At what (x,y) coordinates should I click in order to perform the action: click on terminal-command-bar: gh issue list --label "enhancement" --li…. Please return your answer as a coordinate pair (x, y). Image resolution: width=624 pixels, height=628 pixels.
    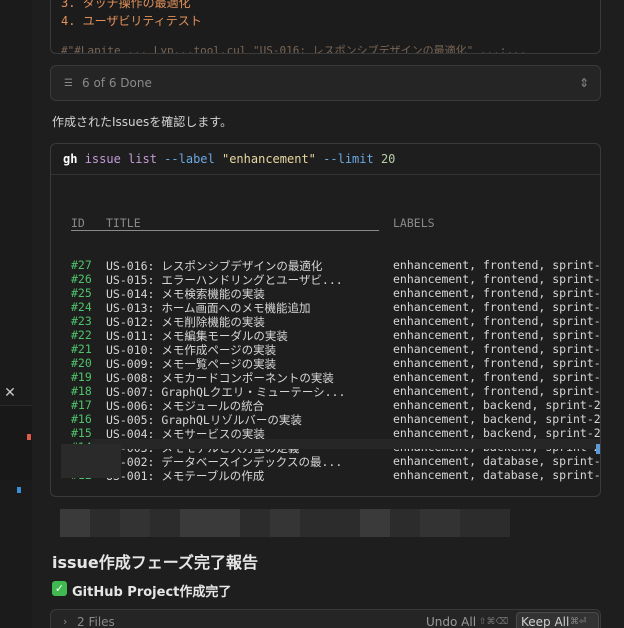
    Looking at the image, I should click on (325, 159).